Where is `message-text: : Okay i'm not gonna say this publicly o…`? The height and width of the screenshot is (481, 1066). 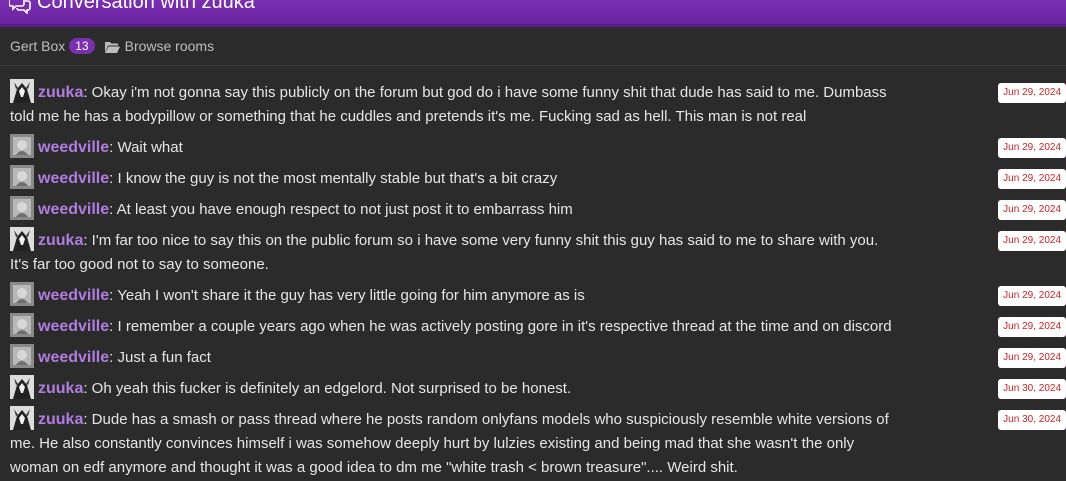
message-text: : Okay i'm not gonna say this publicly o… is located at coordinates (448, 105).